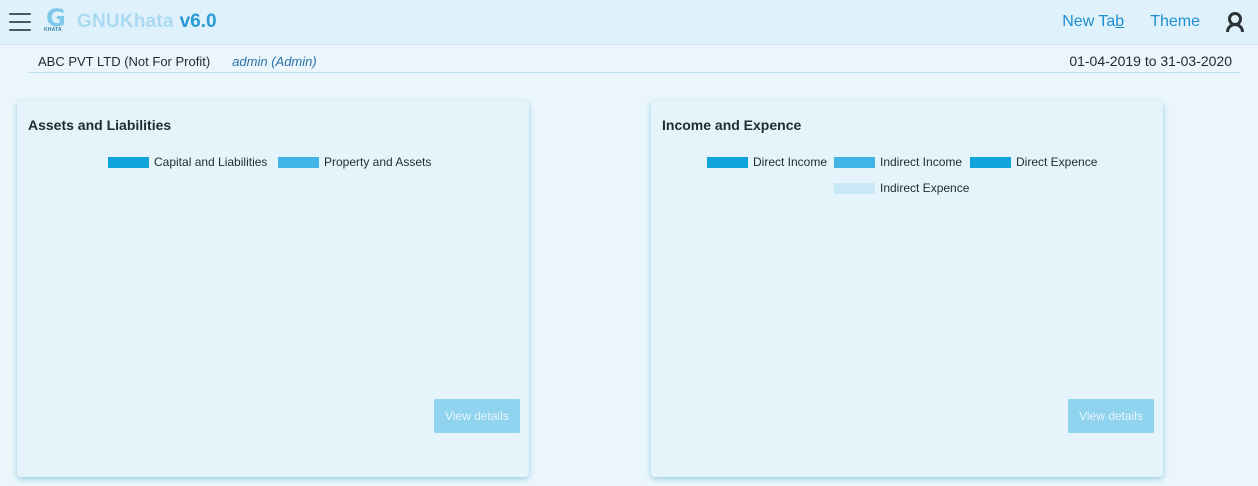 The height and width of the screenshot is (486, 1258). Describe the element at coordinates (100, 125) in the screenshot. I see `card-title: Assets and Liabilities` at that location.